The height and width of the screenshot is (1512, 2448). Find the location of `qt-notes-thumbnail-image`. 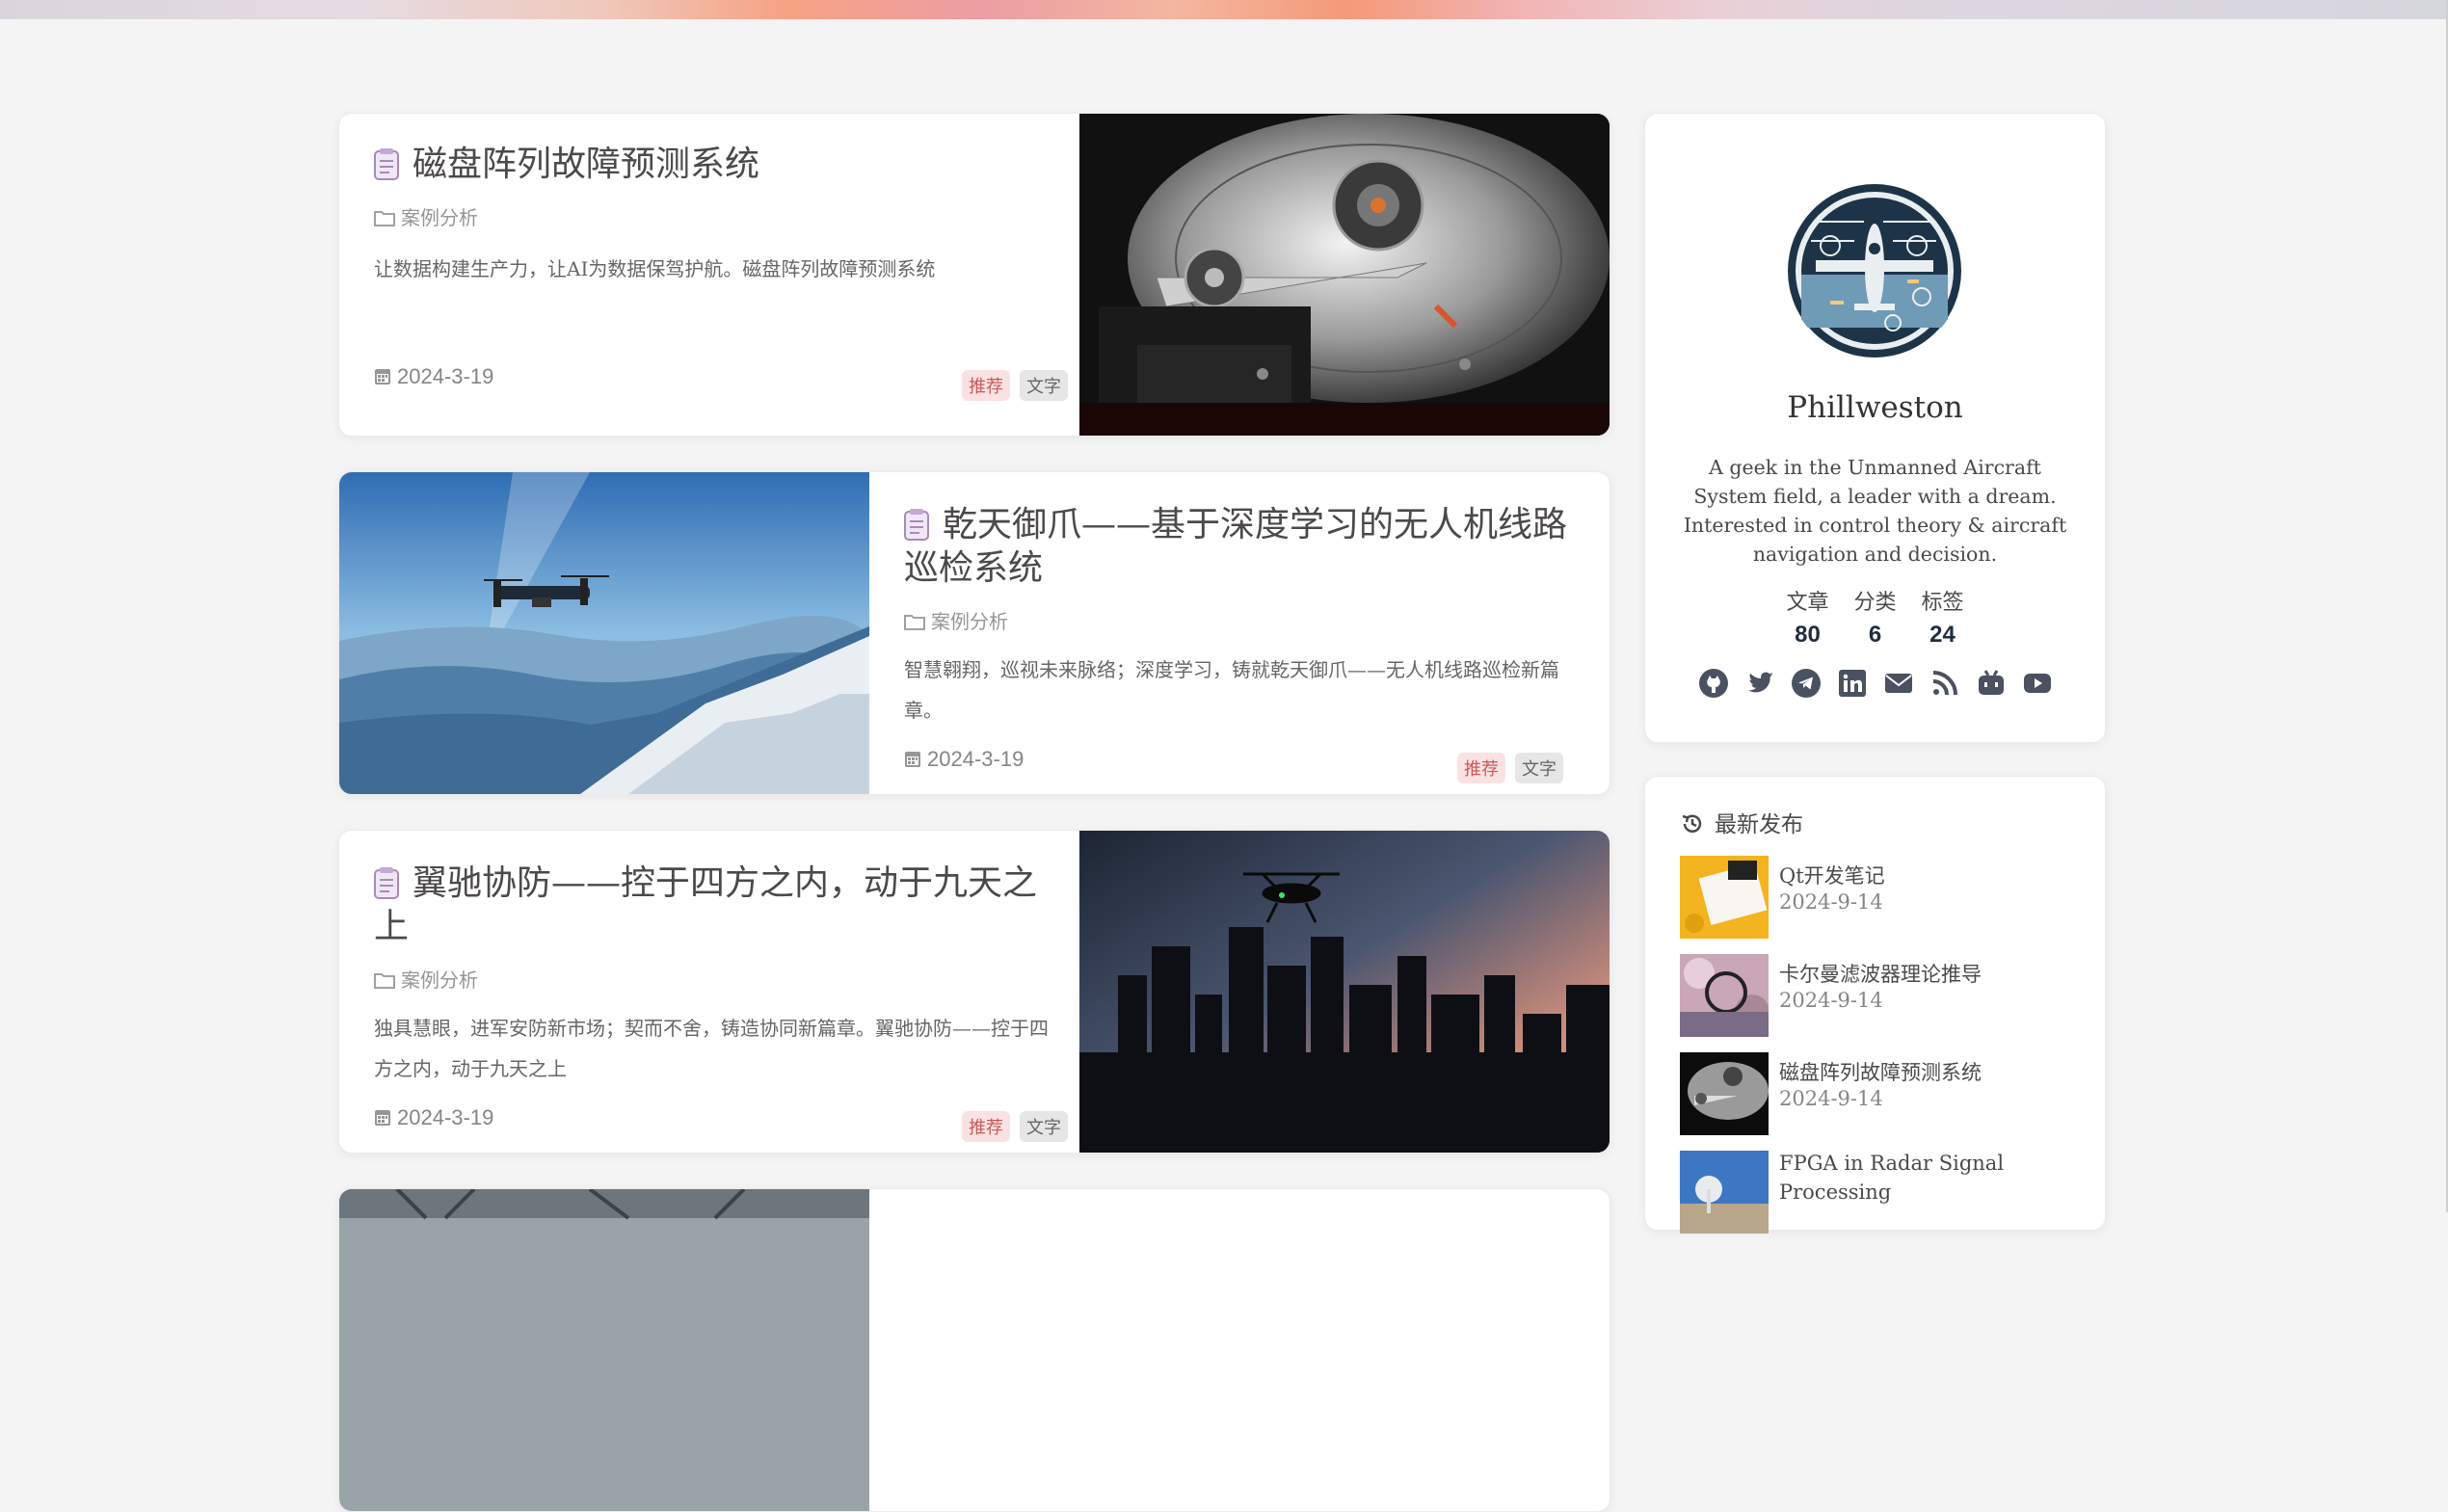

qt-notes-thumbnail-image is located at coordinates (1725, 897).